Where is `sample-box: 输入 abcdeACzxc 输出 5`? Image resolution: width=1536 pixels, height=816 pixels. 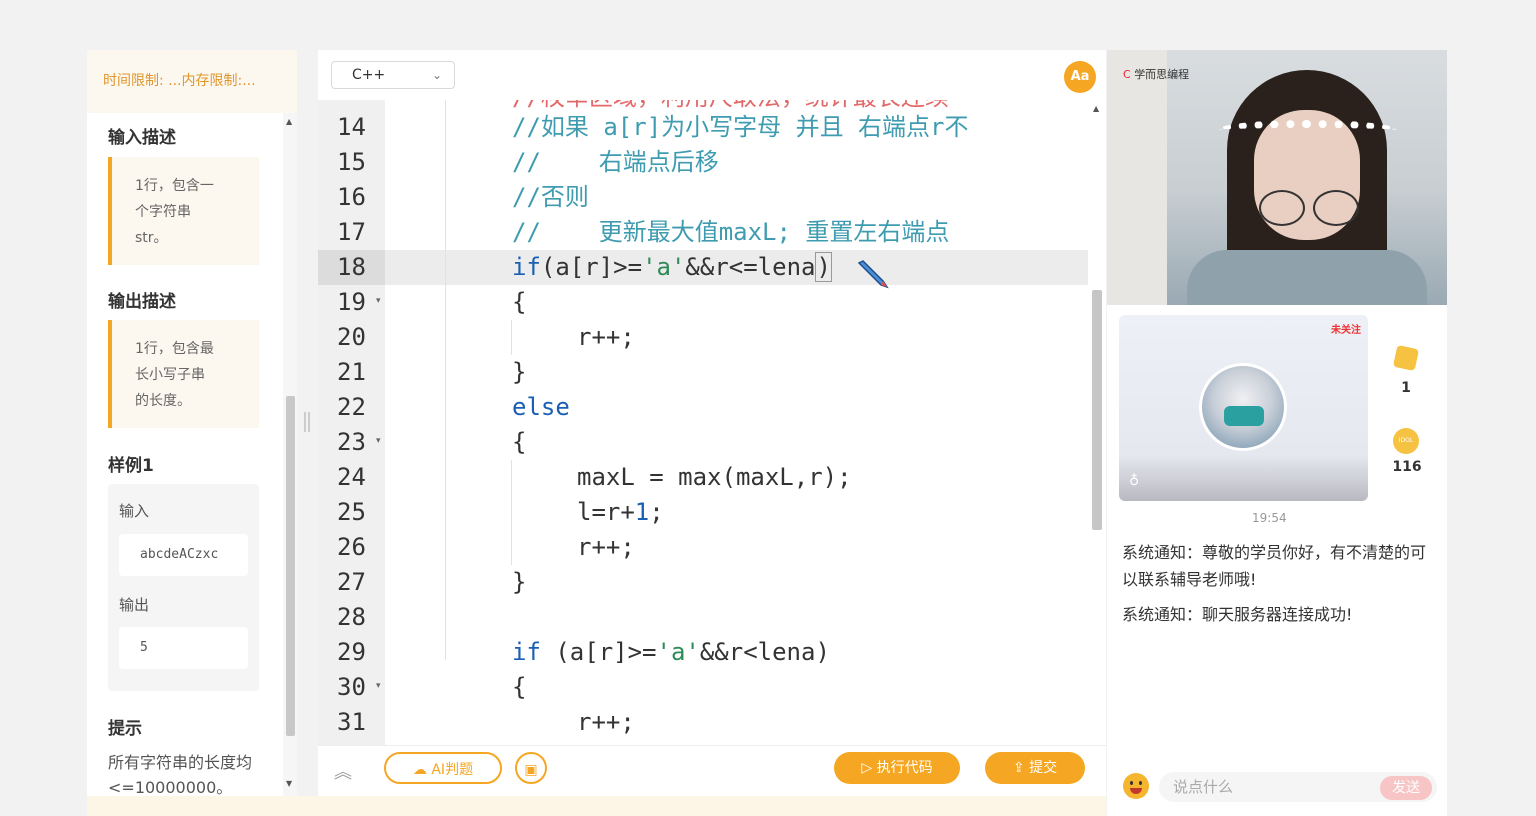
sample-box: 输入 abcdeACzxc 输出 5 is located at coordinates (183, 587).